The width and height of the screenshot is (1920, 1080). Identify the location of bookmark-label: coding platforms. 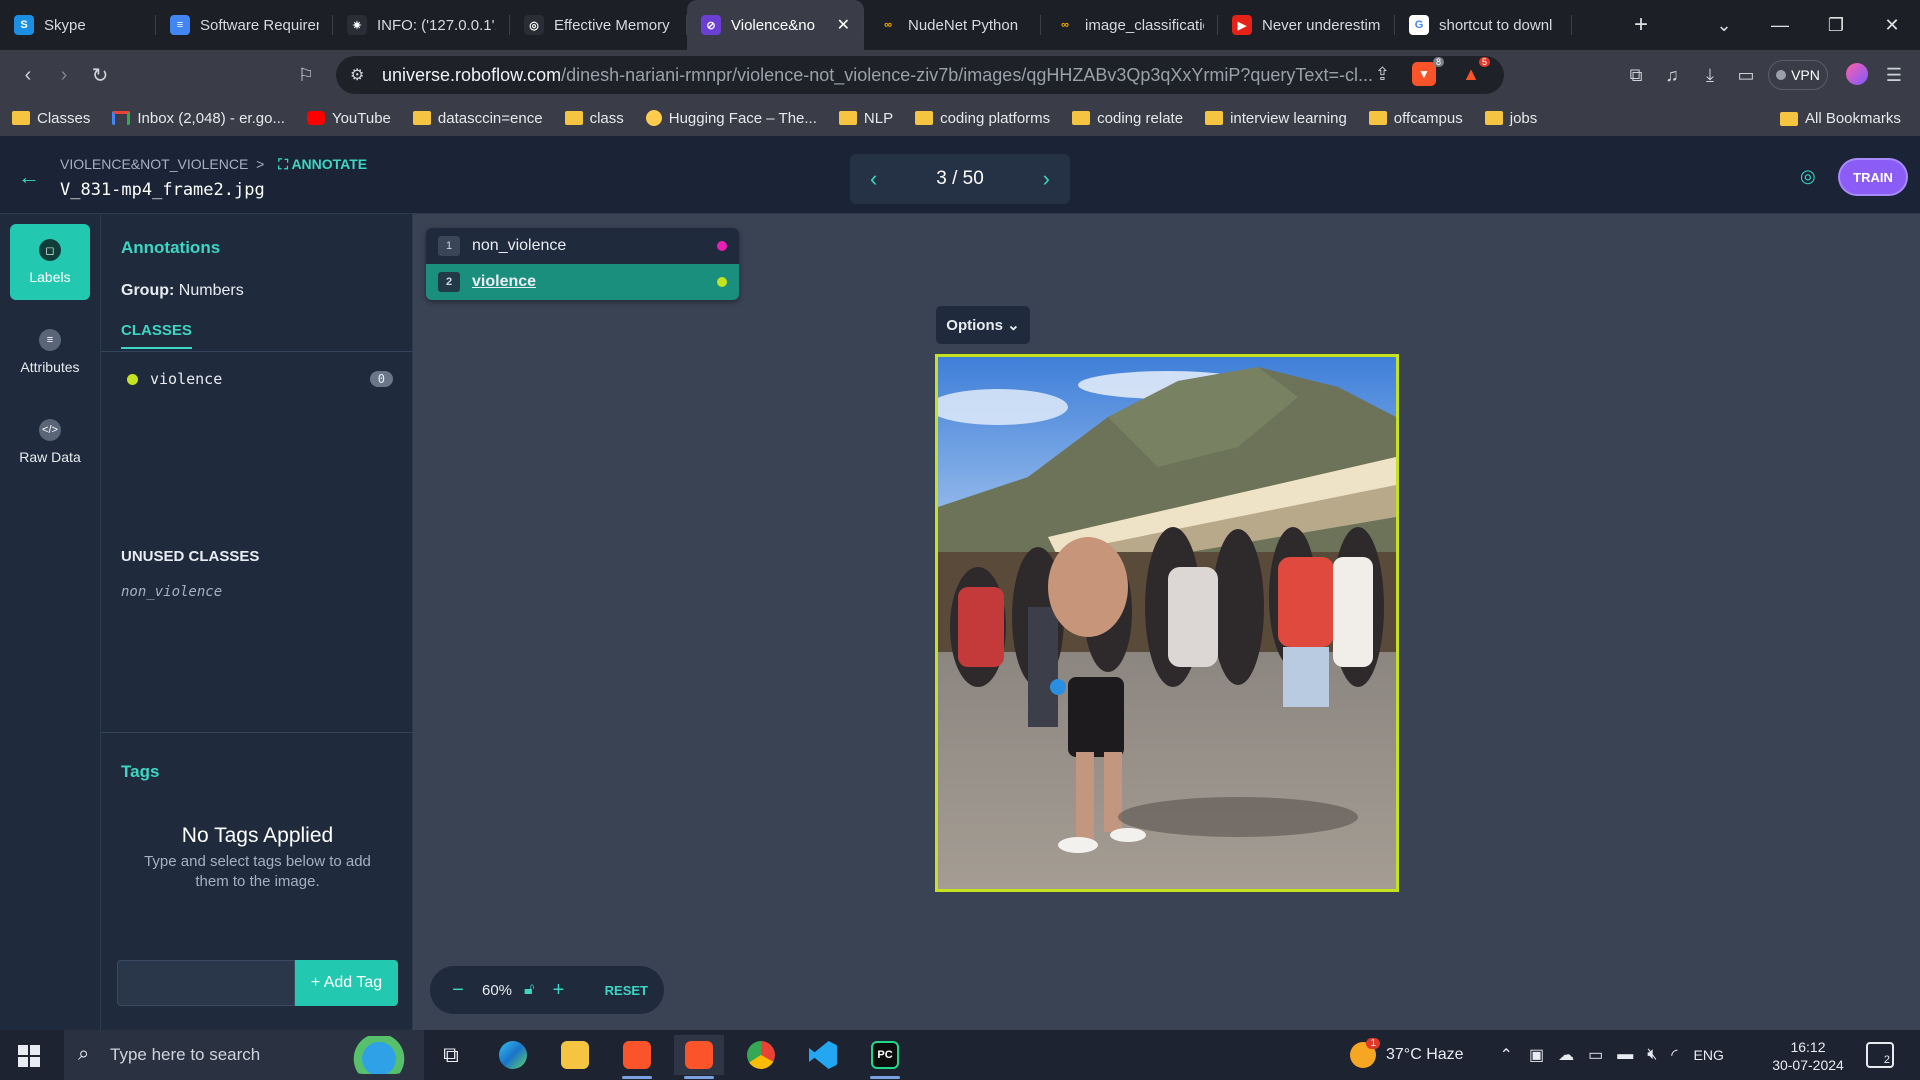
(995, 118).